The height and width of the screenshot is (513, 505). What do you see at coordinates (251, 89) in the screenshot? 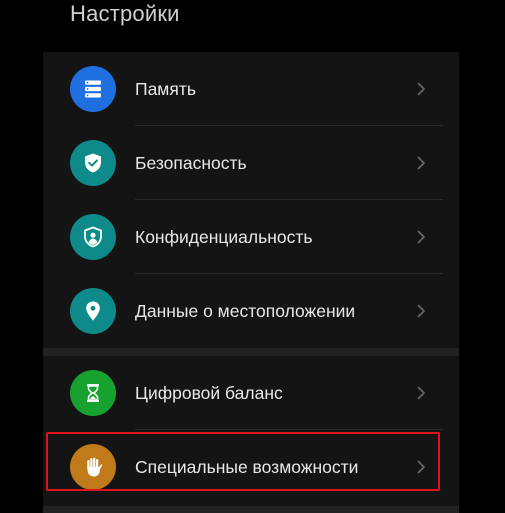
I see `settings-item-memory: Память` at bounding box center [251, 89].